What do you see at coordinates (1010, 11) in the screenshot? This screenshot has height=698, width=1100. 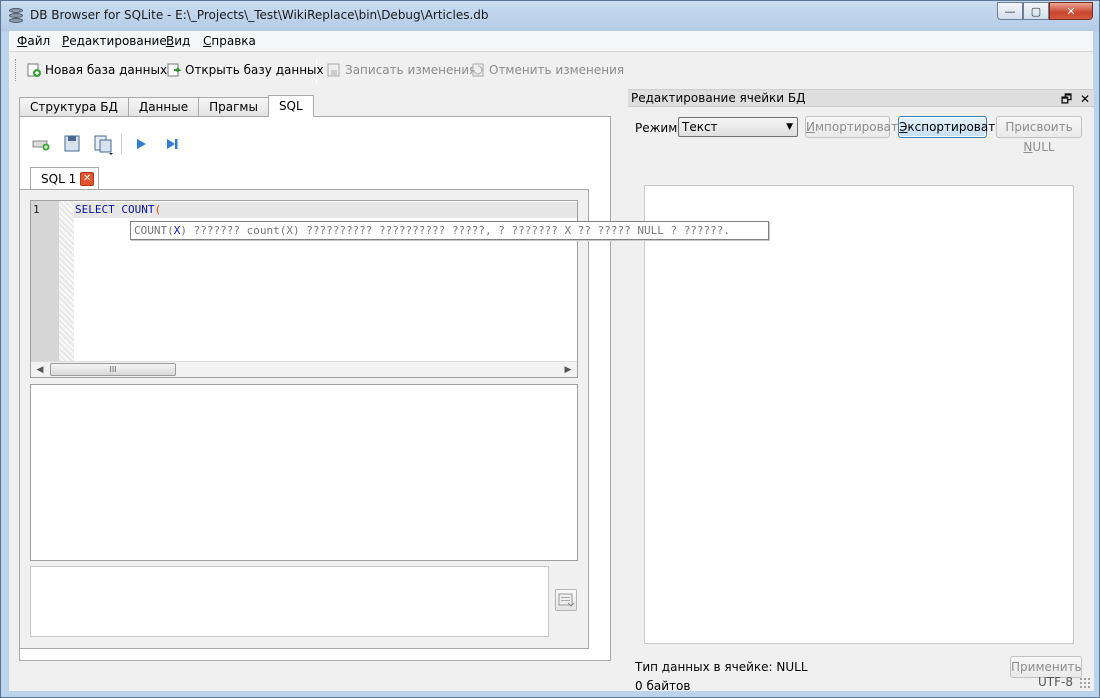 I see `minimize-button: —` at bounding box center [1010, 11].